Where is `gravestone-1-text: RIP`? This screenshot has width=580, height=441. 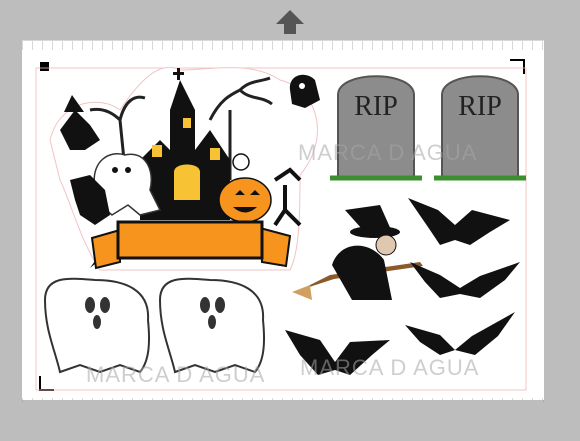
gravestone-1-text: RIP is located at coordinates (376, 106).